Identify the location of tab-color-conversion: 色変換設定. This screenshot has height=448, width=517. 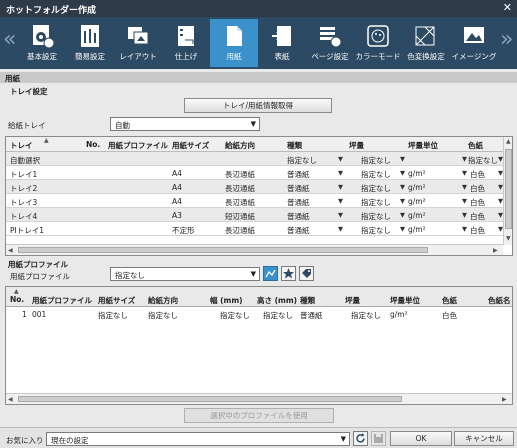
(426, 43).